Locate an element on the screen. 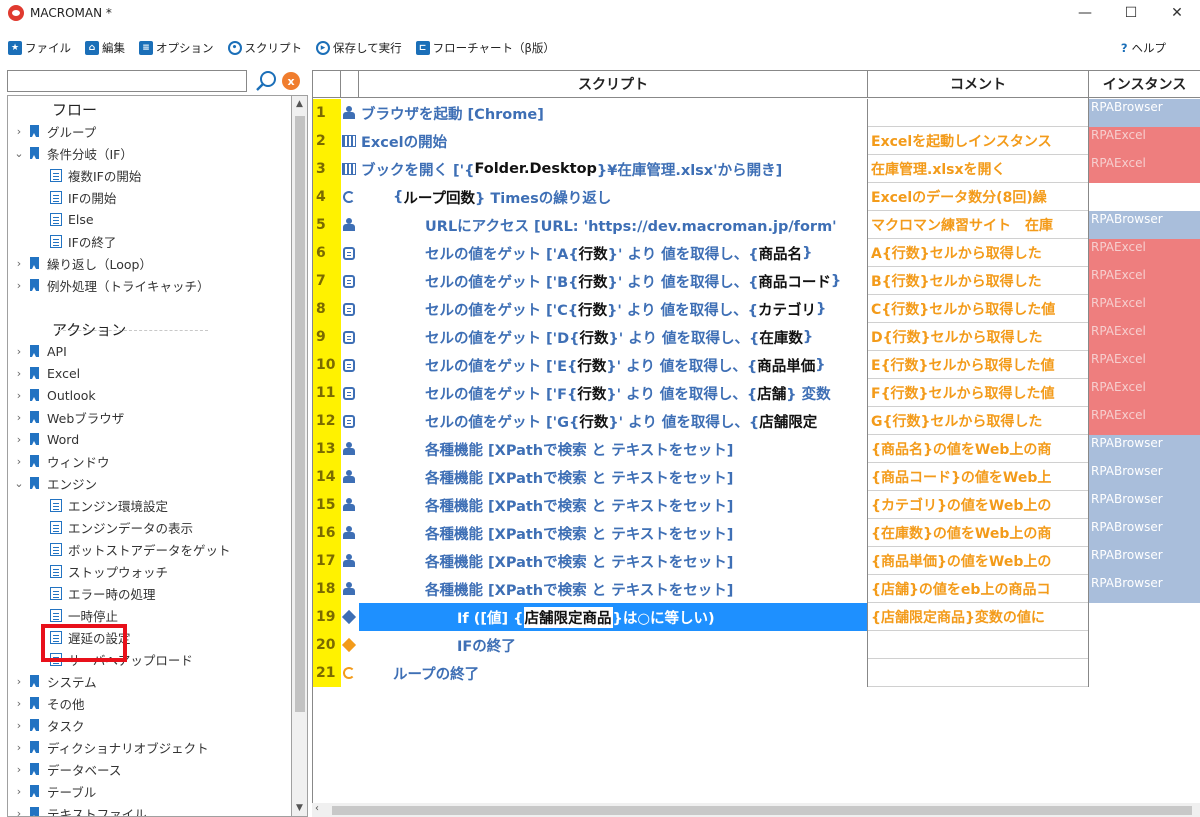 The width and height of the screenshot is (1200, 817). tree-group: › システム is located at coordinates (54, 681).